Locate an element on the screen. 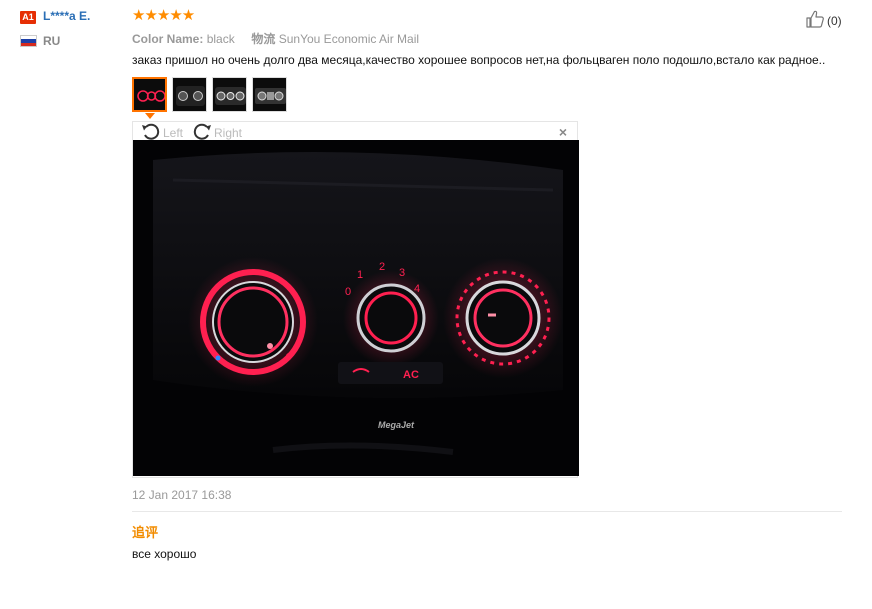  fan-speed-0: 0 is located at coordinates (348, 292).